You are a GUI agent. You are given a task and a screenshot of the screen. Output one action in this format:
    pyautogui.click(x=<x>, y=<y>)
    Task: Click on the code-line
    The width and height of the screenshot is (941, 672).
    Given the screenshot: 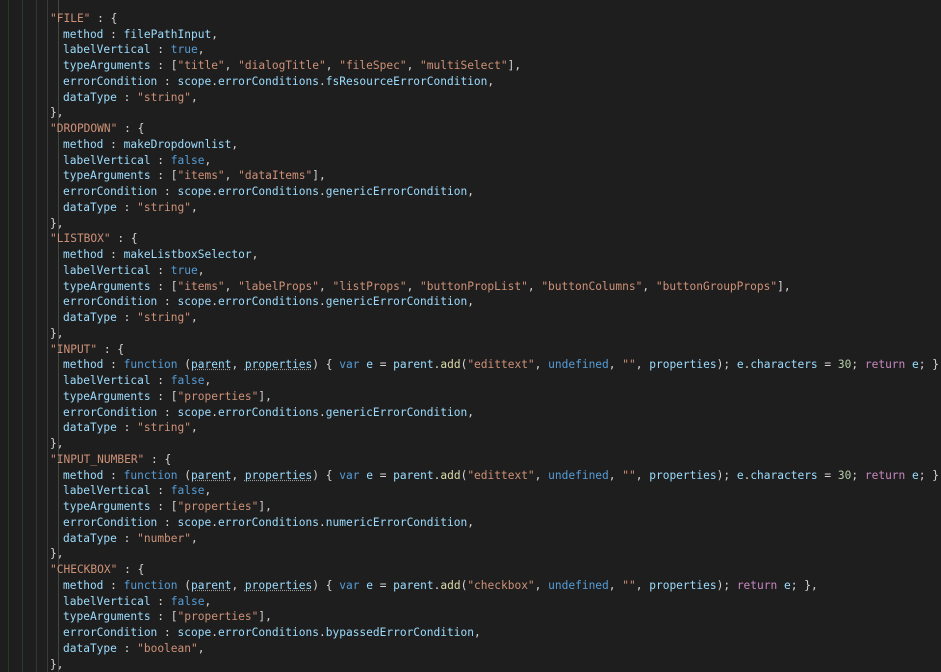 What is the action you would take?
    pyautogui.click(x=495, y=5)
    